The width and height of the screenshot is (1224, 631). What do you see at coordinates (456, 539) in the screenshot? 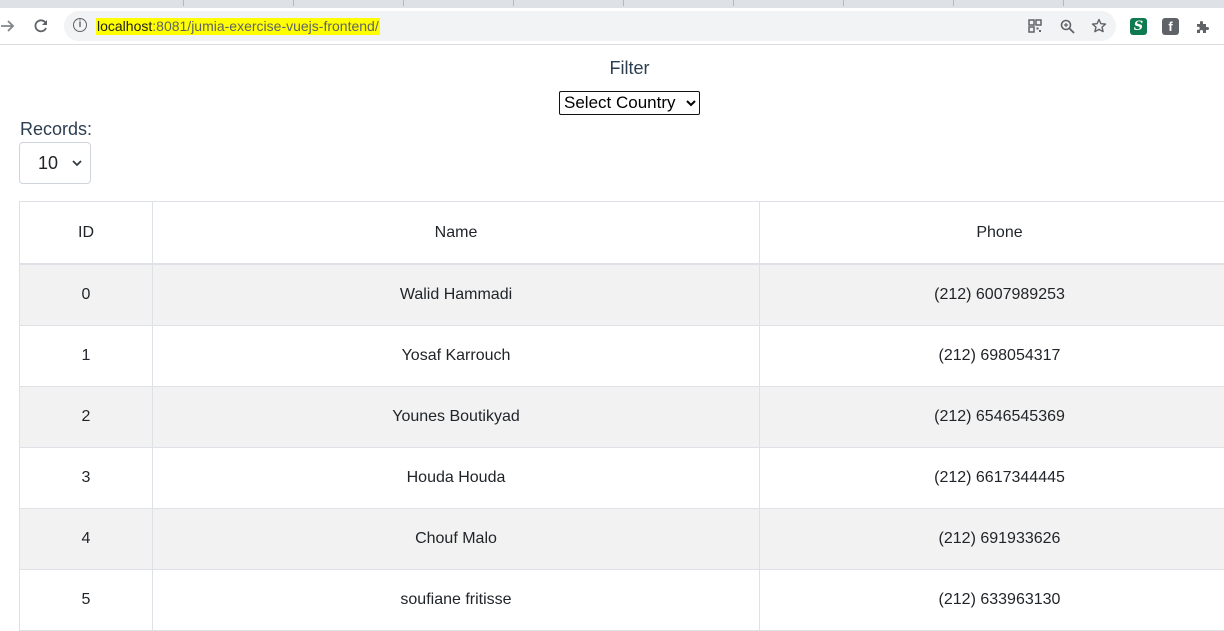
I see `cell-name: Chouf Malo` at bounding box center [456, 539].